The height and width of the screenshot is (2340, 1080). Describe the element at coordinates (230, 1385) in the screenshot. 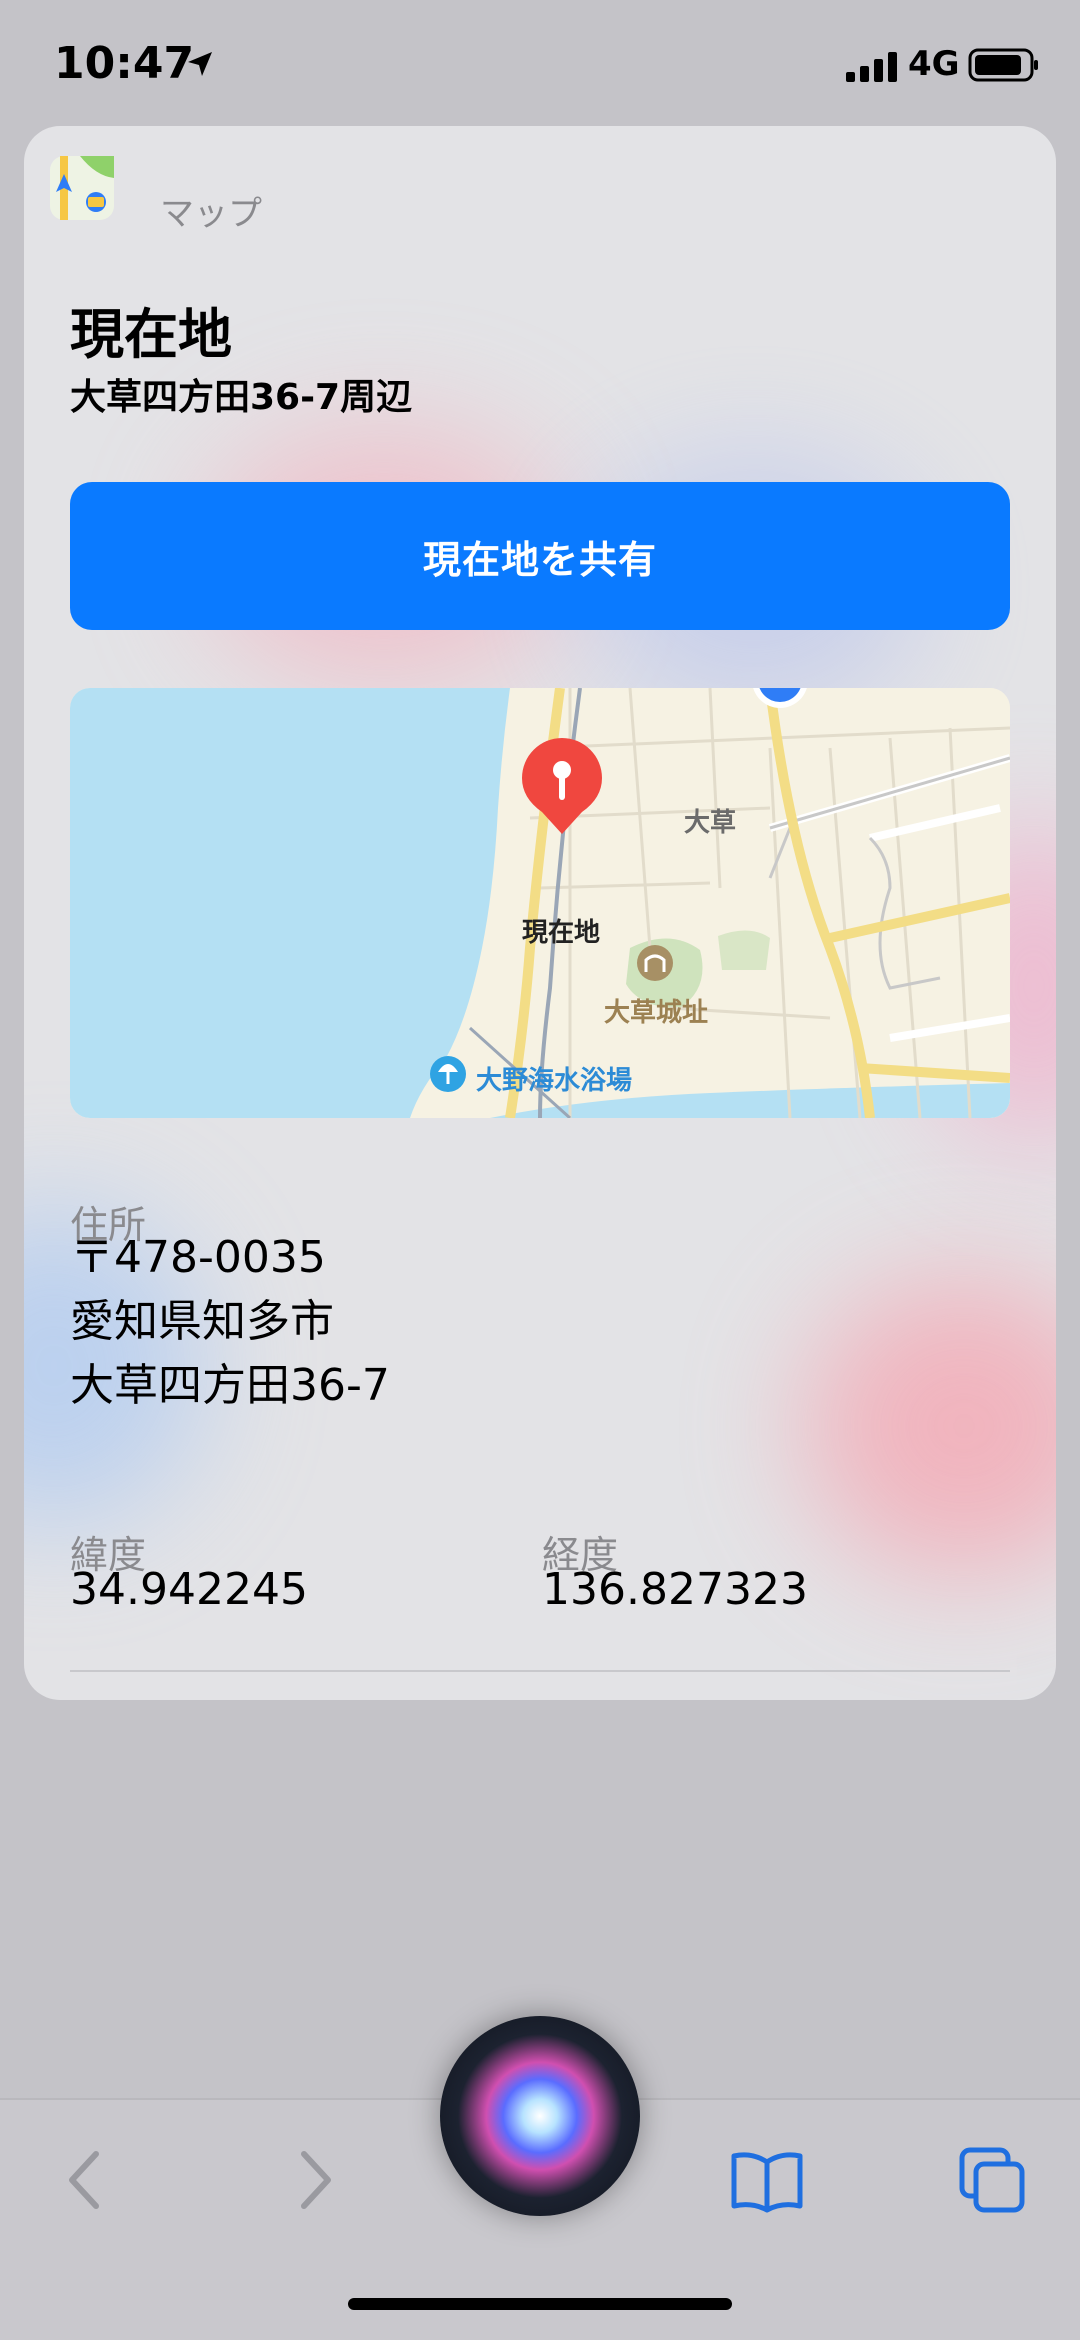

I see `address-line: 大草四方田36-7` at that location.